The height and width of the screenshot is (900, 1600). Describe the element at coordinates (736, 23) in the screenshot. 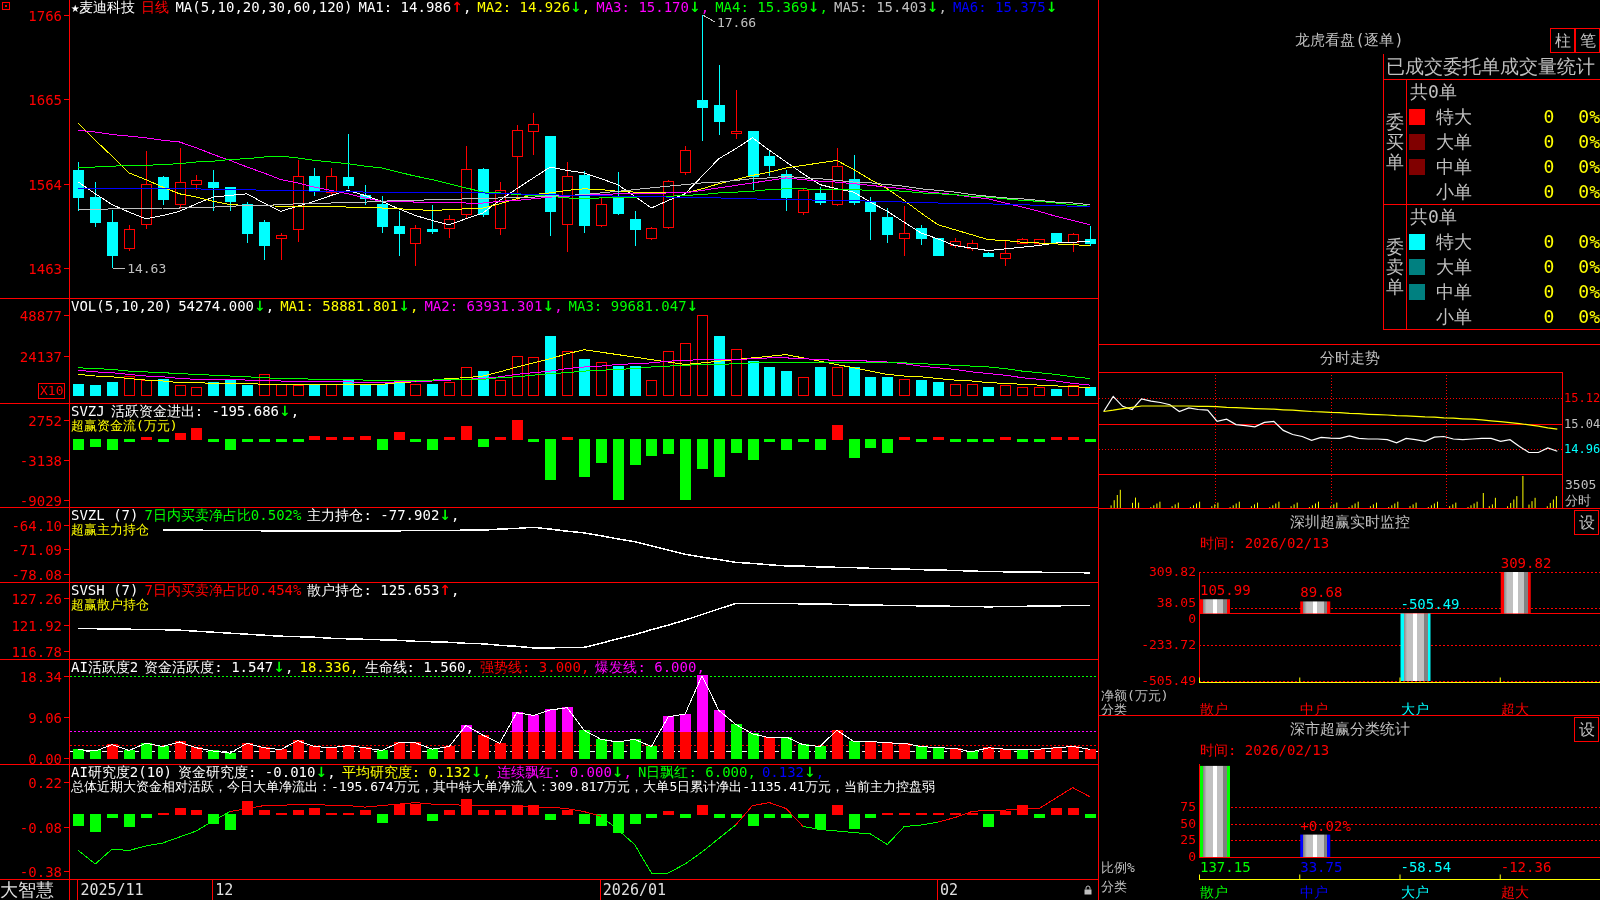

I see `annotation: 17.66` at that location.